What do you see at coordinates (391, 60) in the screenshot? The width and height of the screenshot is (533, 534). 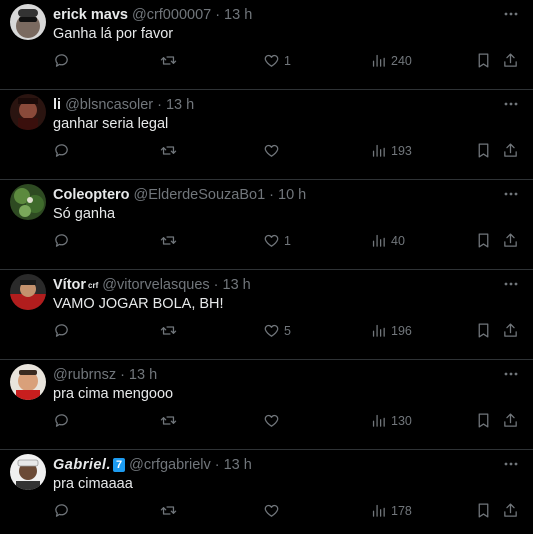 I see `views-button: 240` at bounding box center [391, 60].